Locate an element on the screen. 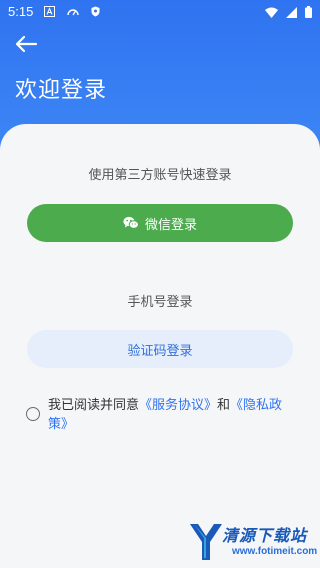  service-agreement-link: 《服务协议》 is located at coordinates (178, 405).